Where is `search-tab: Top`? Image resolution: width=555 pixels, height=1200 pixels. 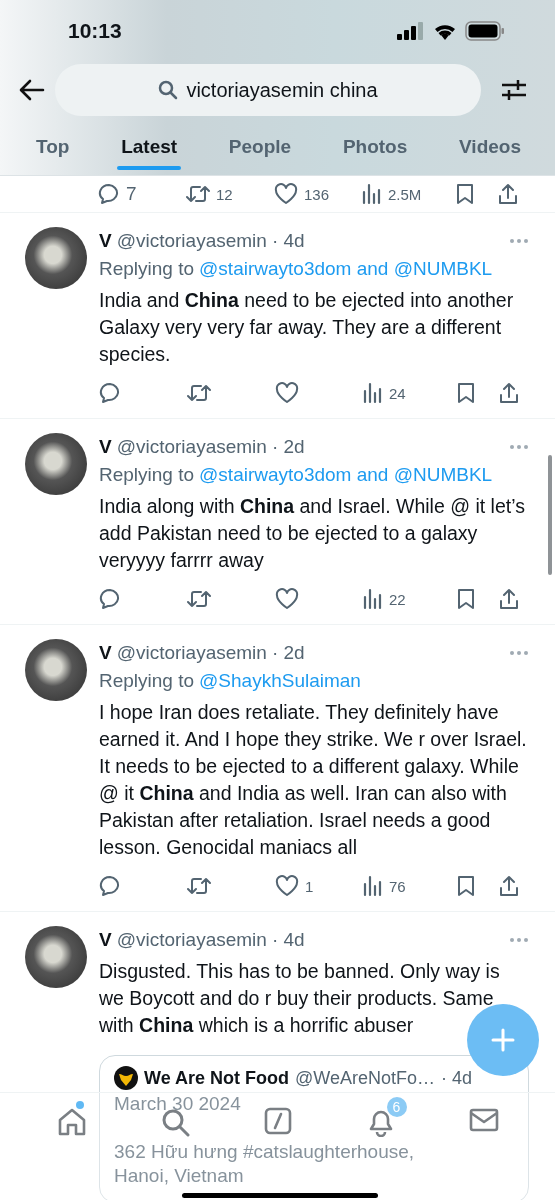 search-tab: Top is located at coordinates (53, 146).